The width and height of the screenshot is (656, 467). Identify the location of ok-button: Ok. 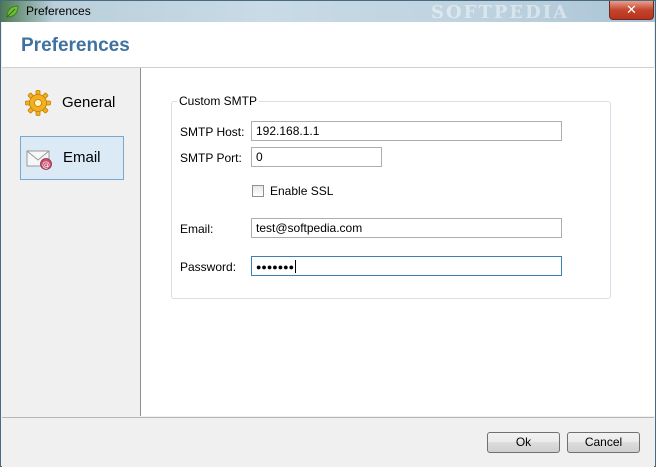
(523, 442).